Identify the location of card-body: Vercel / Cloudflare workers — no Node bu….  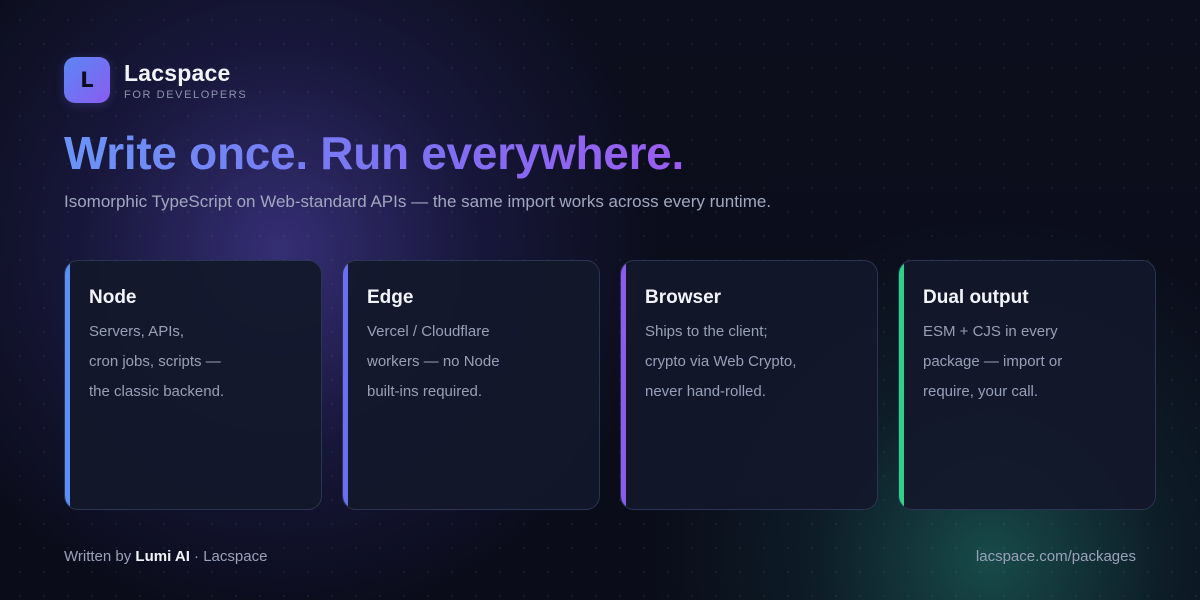
(477, 362).